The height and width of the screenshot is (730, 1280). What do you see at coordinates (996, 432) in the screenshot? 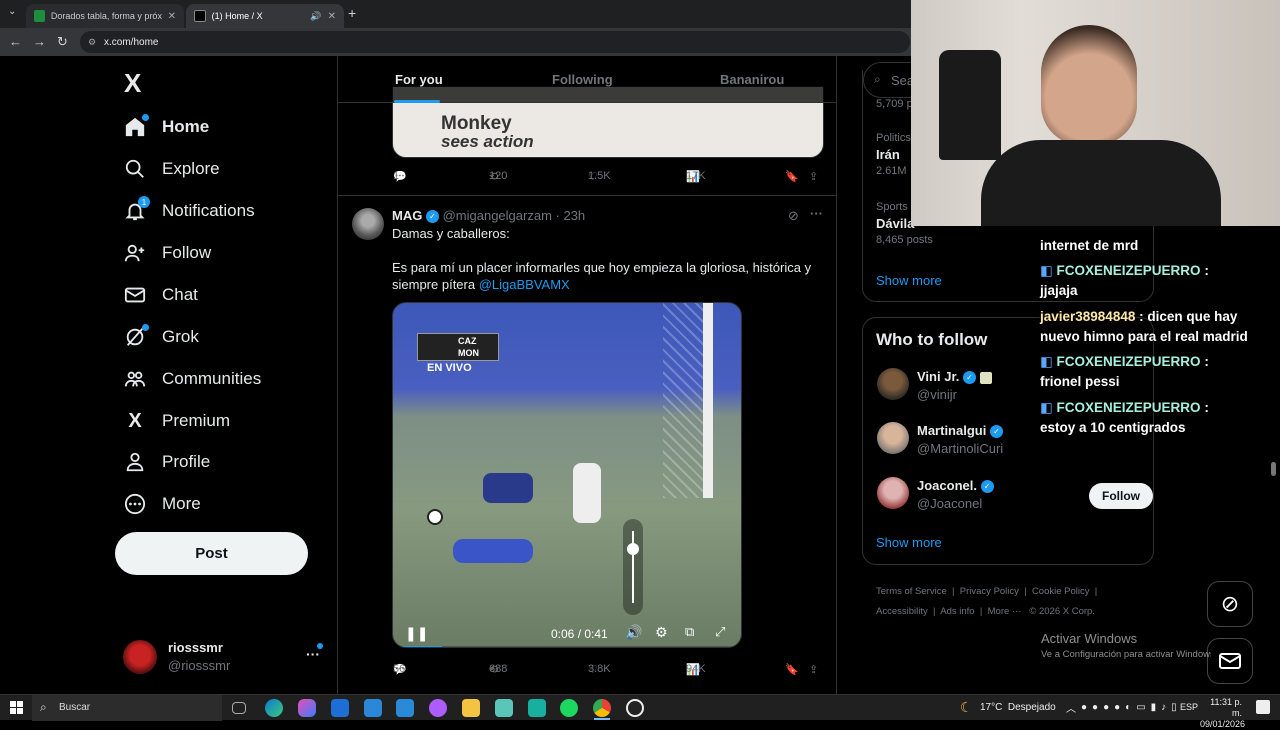
I see `verified-icon: ✓` at bounding box center [996, 432].